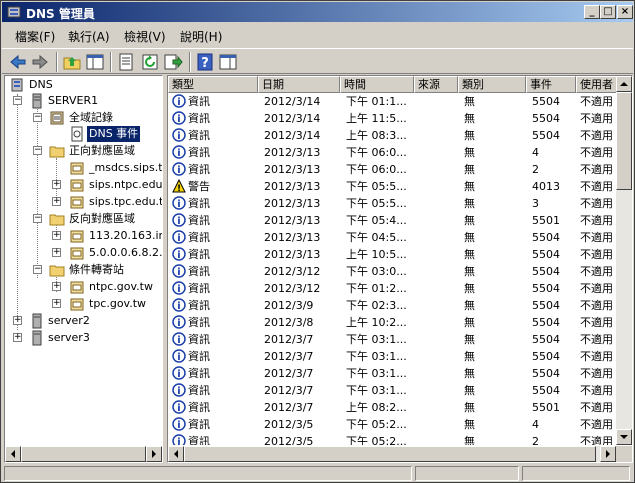 Image resolution: width=635 pixels, height=483 pixels. I want to click on list-horizontal-scrollbar, so click(392, 454).